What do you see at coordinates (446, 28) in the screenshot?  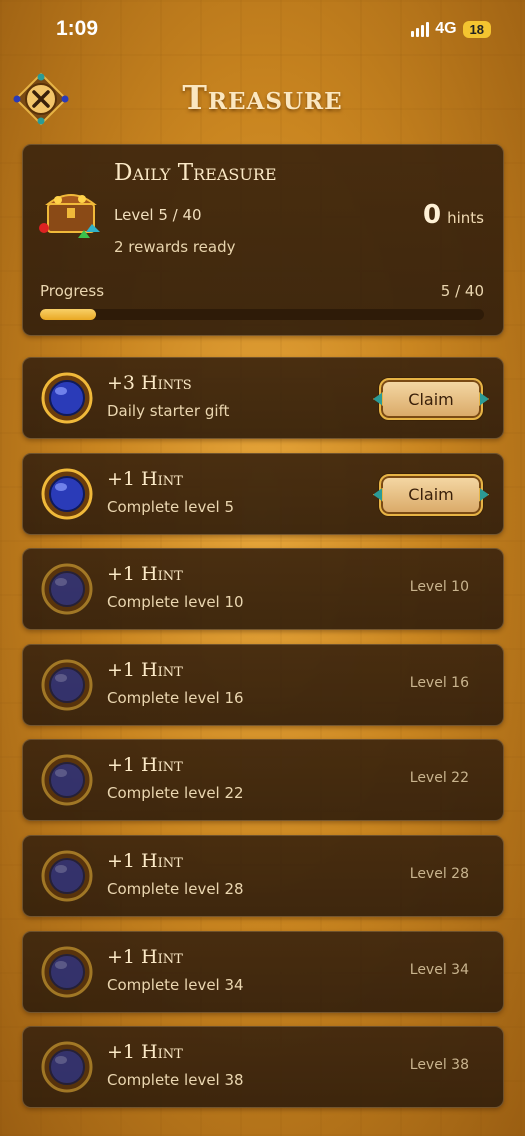 I see `network-type: 4G` at bounding box center [446, 28].